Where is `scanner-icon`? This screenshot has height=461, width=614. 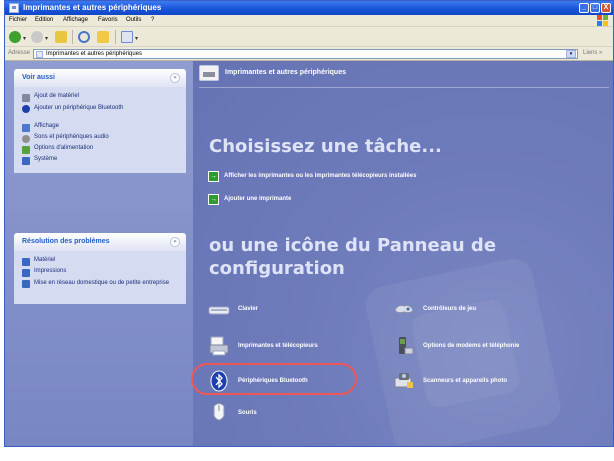
scanner-icon is located at coordinates (403, 380).